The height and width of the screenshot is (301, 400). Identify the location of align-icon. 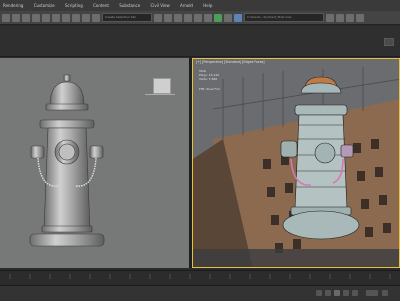
(168, 17).